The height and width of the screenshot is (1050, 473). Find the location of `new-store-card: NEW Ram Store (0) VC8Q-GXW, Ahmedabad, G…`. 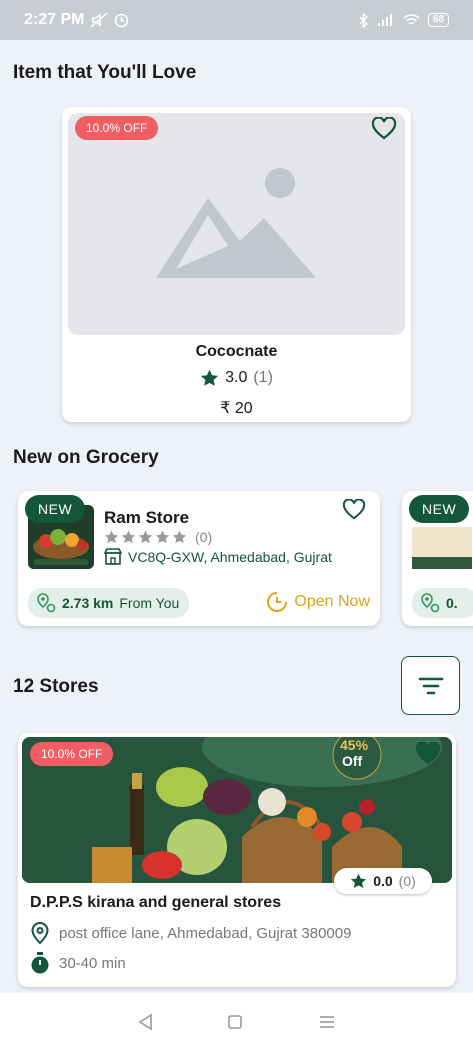

new-store-card: NEW Ram Store (0) VC8Q-GXW, Ahmedabad, G… is located at coordinates (199, 558).